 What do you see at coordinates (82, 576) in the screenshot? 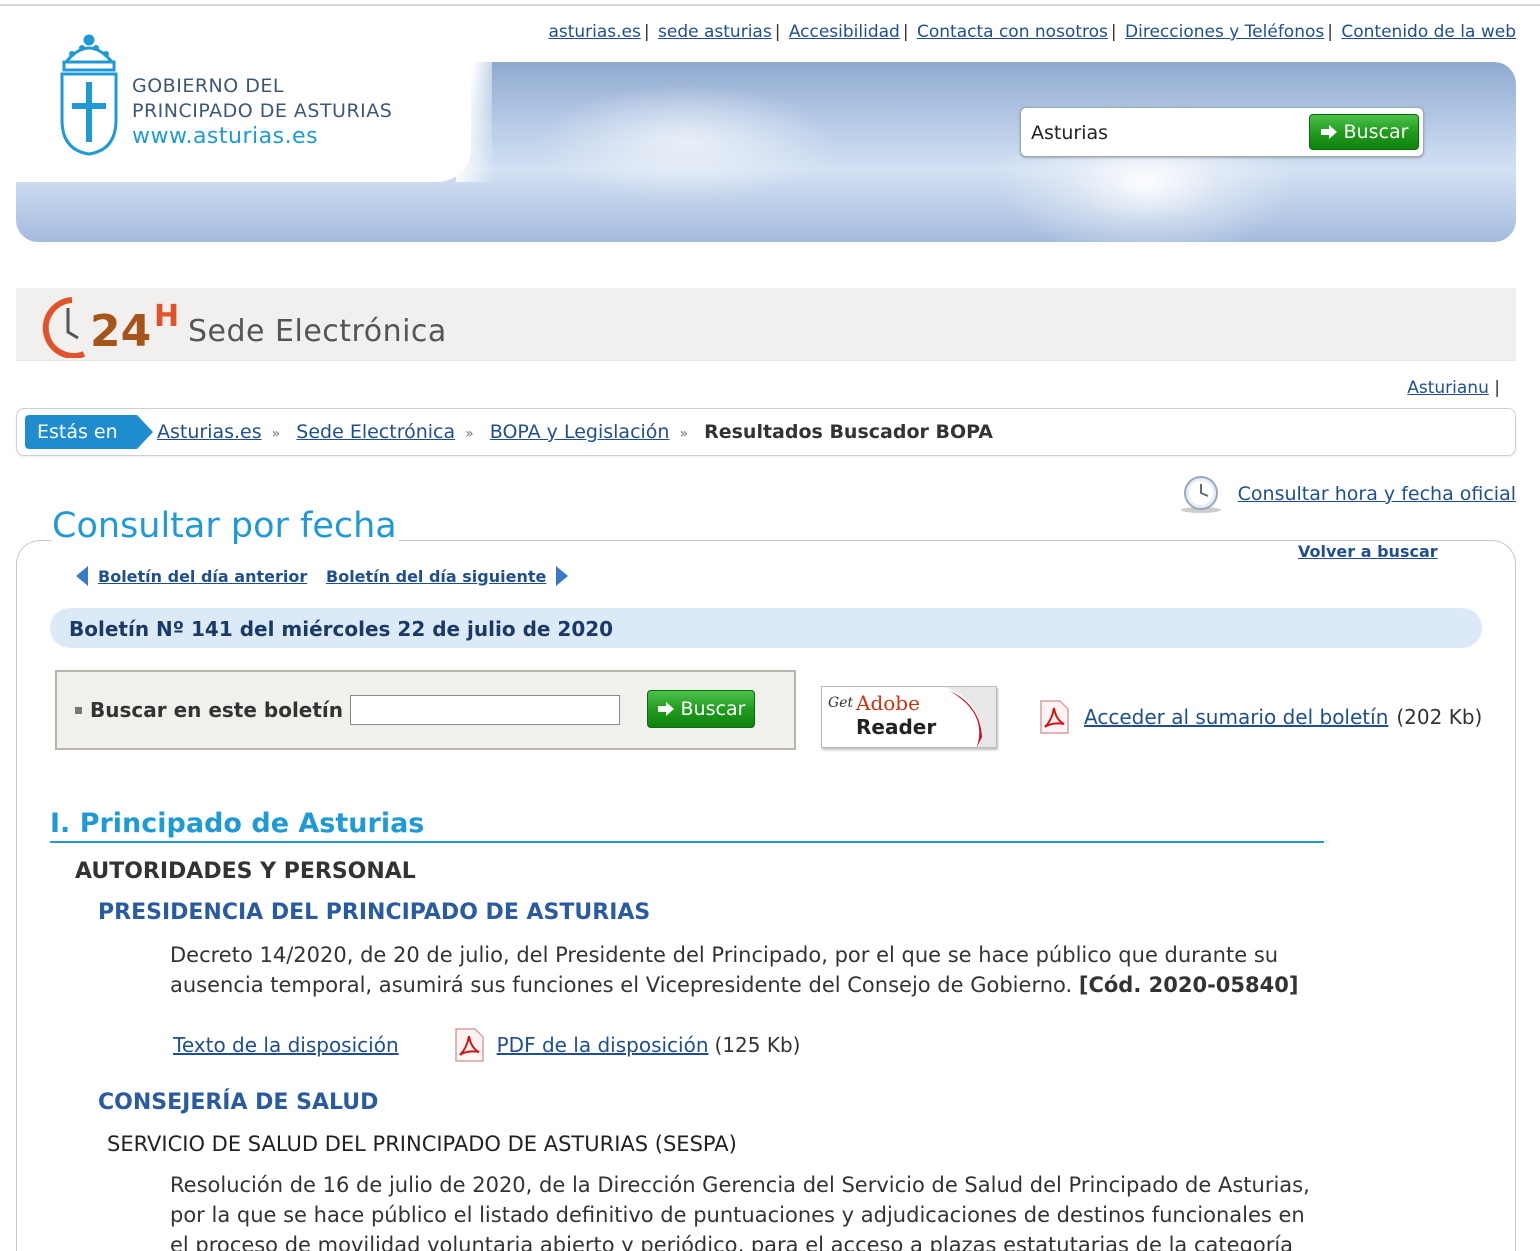
I see `triangle-left-icon` at bounding box center [82, 576].